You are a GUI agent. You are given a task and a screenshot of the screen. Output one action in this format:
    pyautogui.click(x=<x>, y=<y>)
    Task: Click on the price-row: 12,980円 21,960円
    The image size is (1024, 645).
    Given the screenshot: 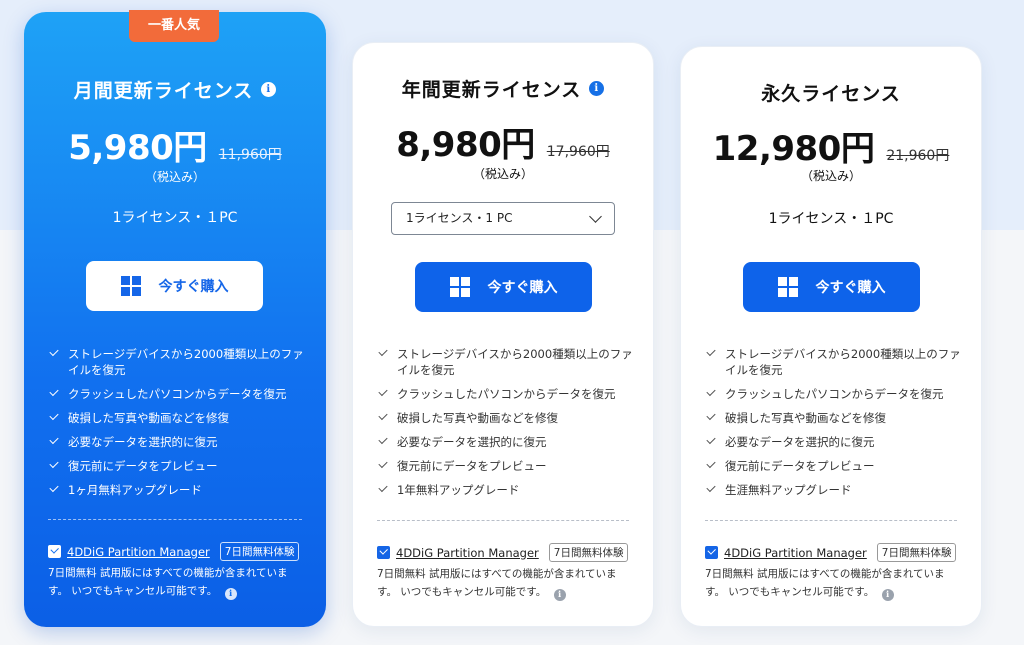 What is the action you would take?
    pyautogui.click(x=831, y=145)
    